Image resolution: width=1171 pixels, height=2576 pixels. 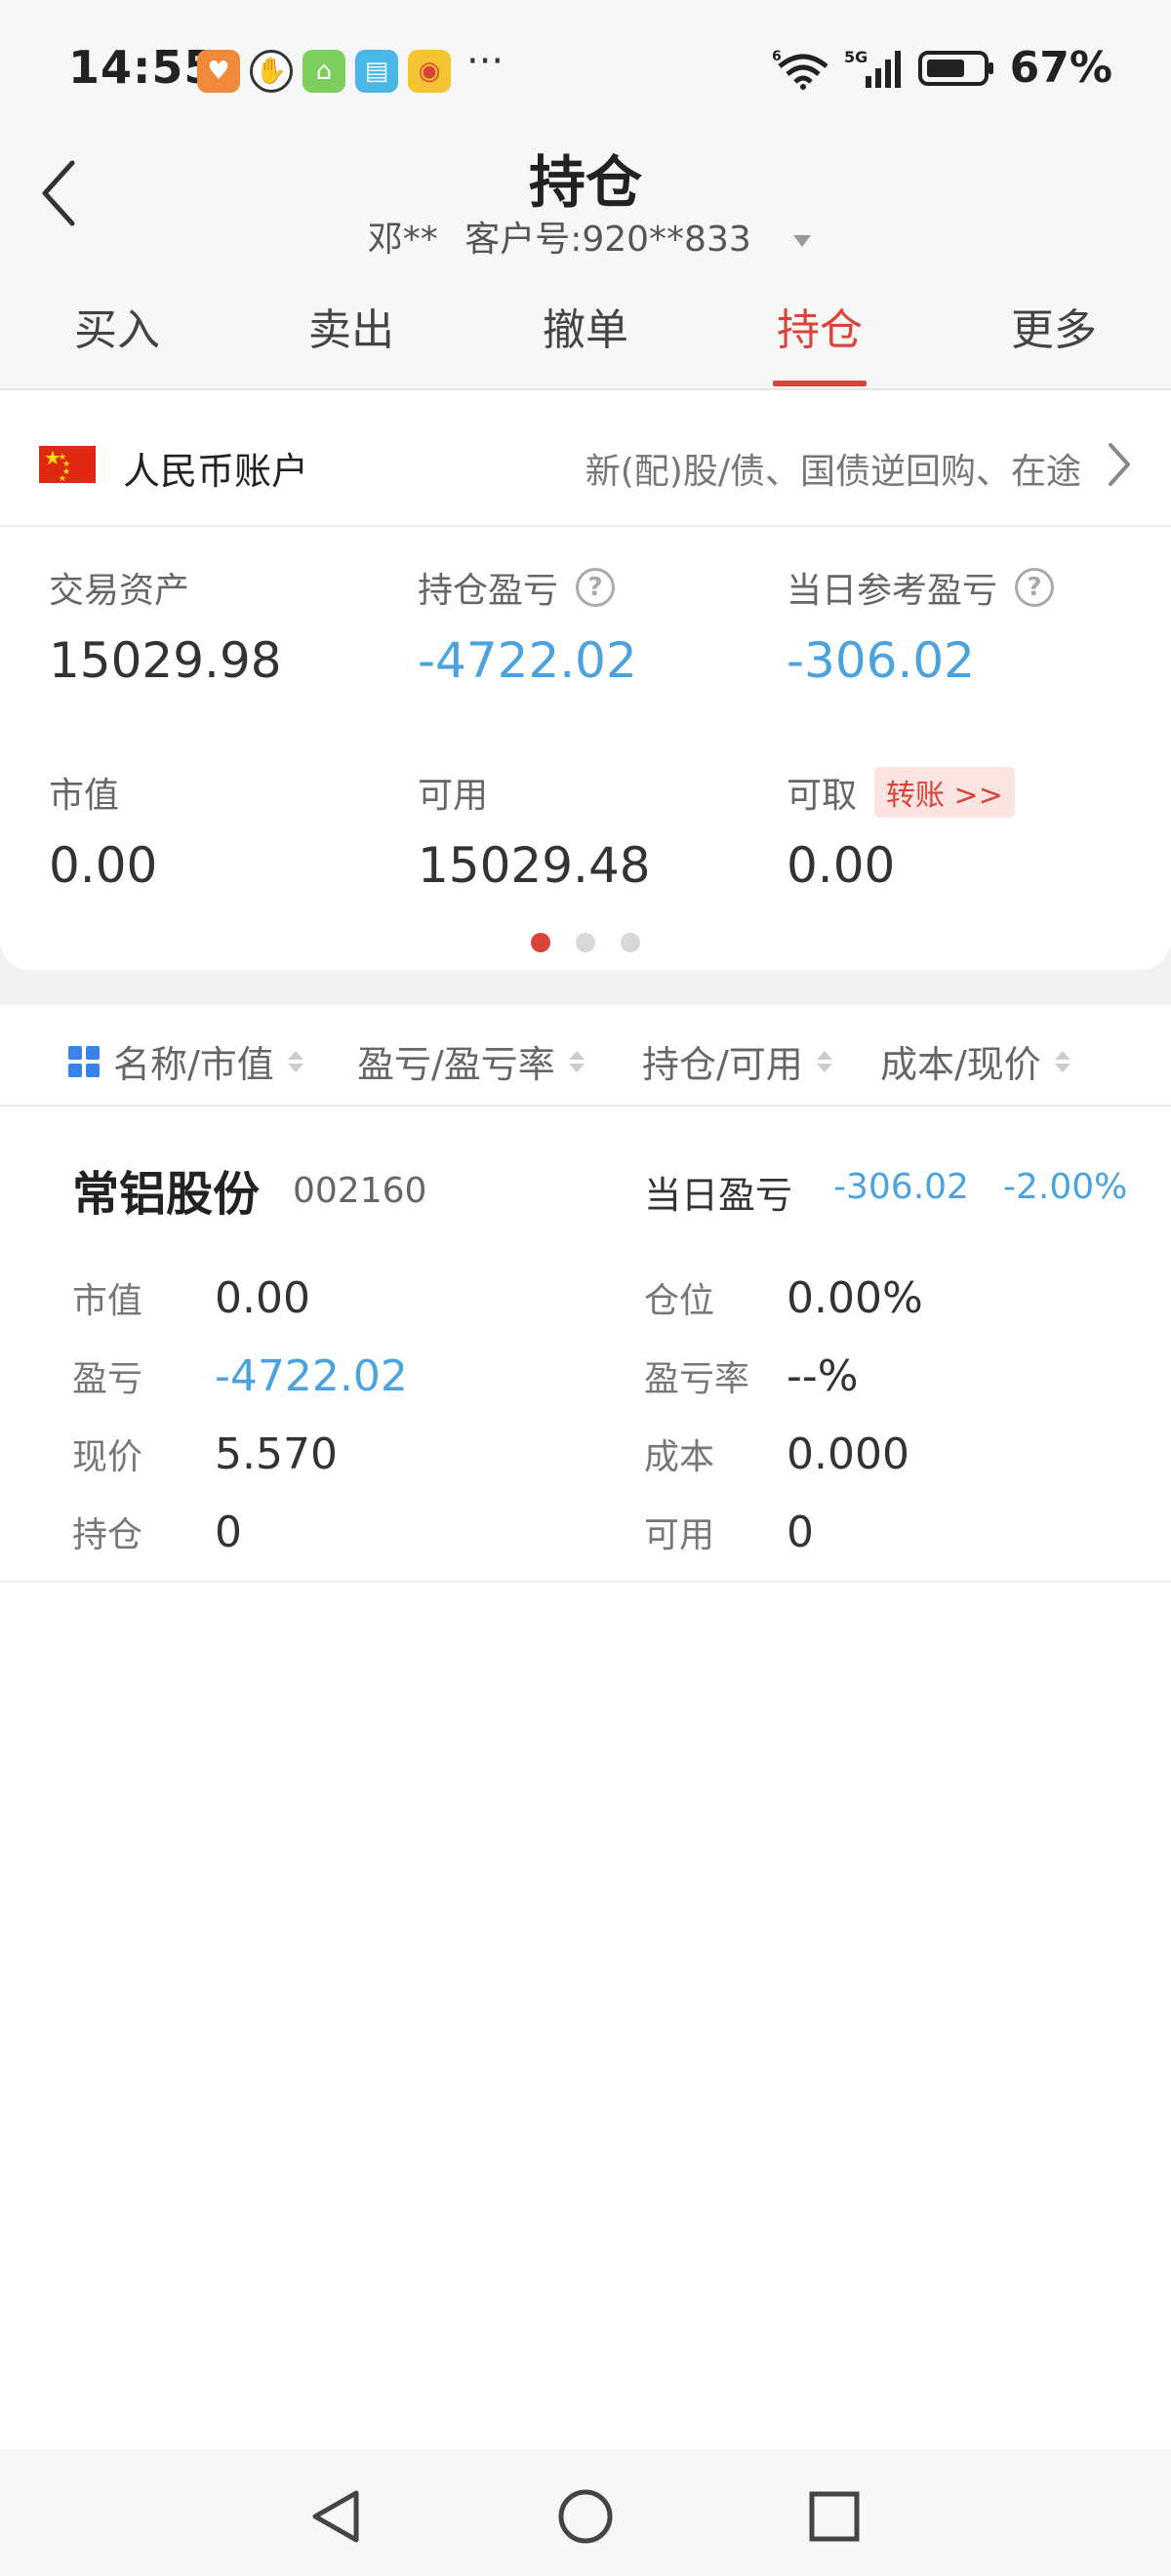 What do you see at coordinates (84, 796) in the screenshot?
I see `metric-label: 市值` at bounding box center [84, 796].